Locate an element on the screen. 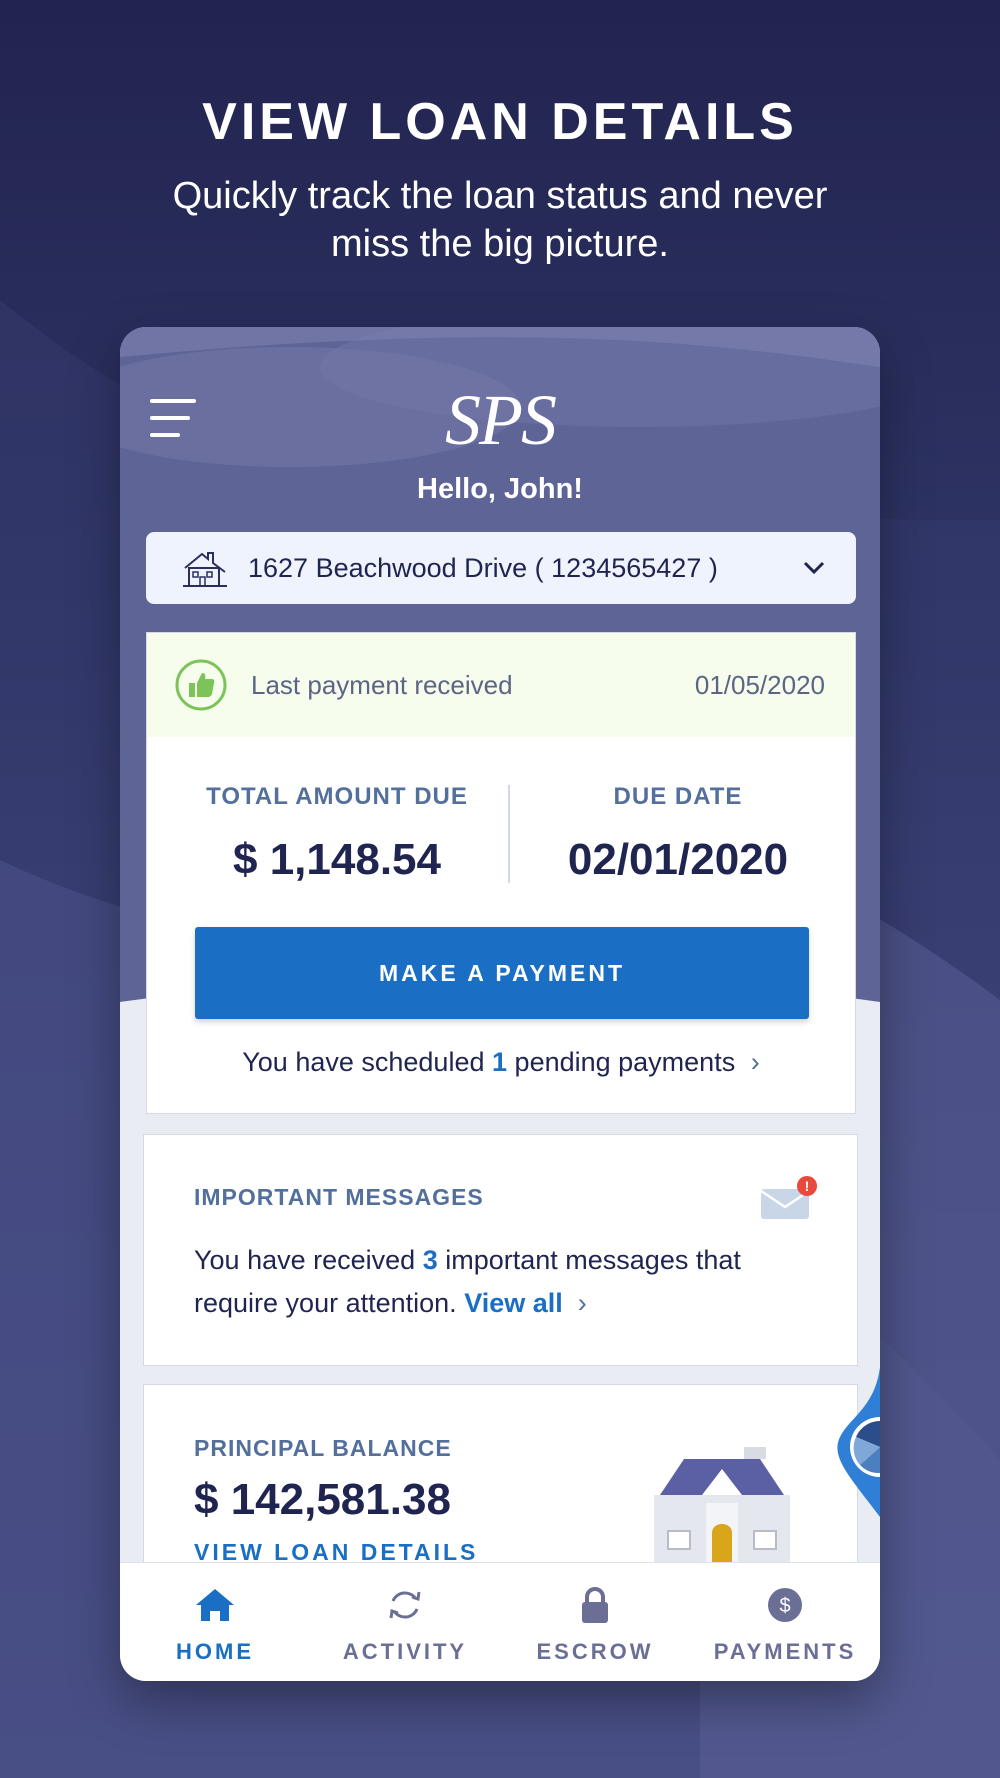 This screenshot has height=1778, width=1000. home-icon is located at coordinates (215, 1605).